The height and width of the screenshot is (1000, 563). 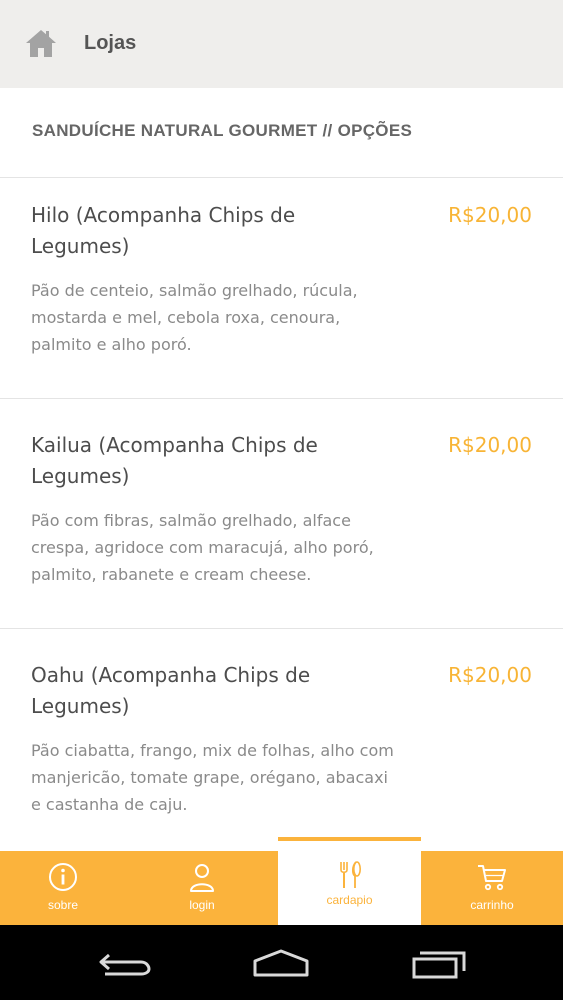 I want to click on nav-label: login, so click(x=202, y=905).